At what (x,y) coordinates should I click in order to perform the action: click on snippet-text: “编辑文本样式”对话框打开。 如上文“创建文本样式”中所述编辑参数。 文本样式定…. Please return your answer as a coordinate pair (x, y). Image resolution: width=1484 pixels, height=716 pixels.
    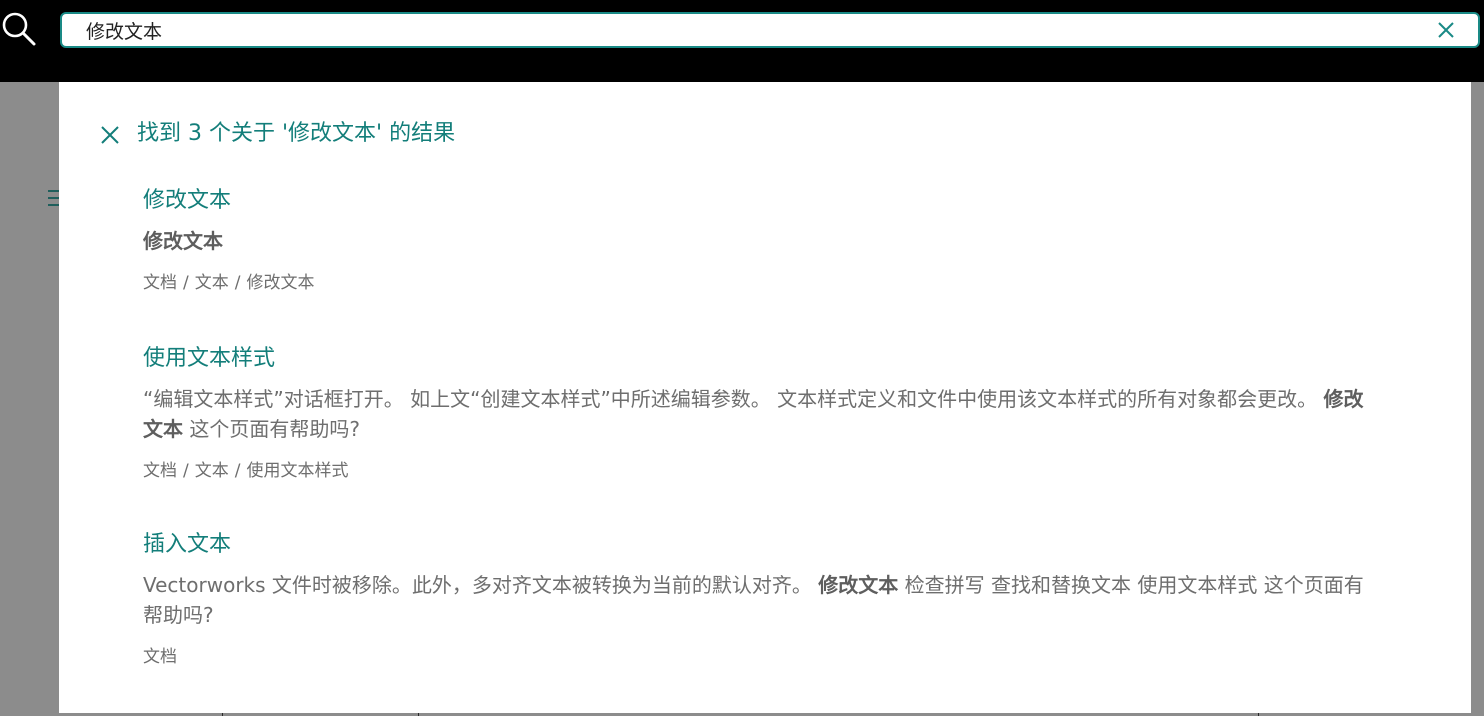
    Looking at the image, I should click on (733, 399).